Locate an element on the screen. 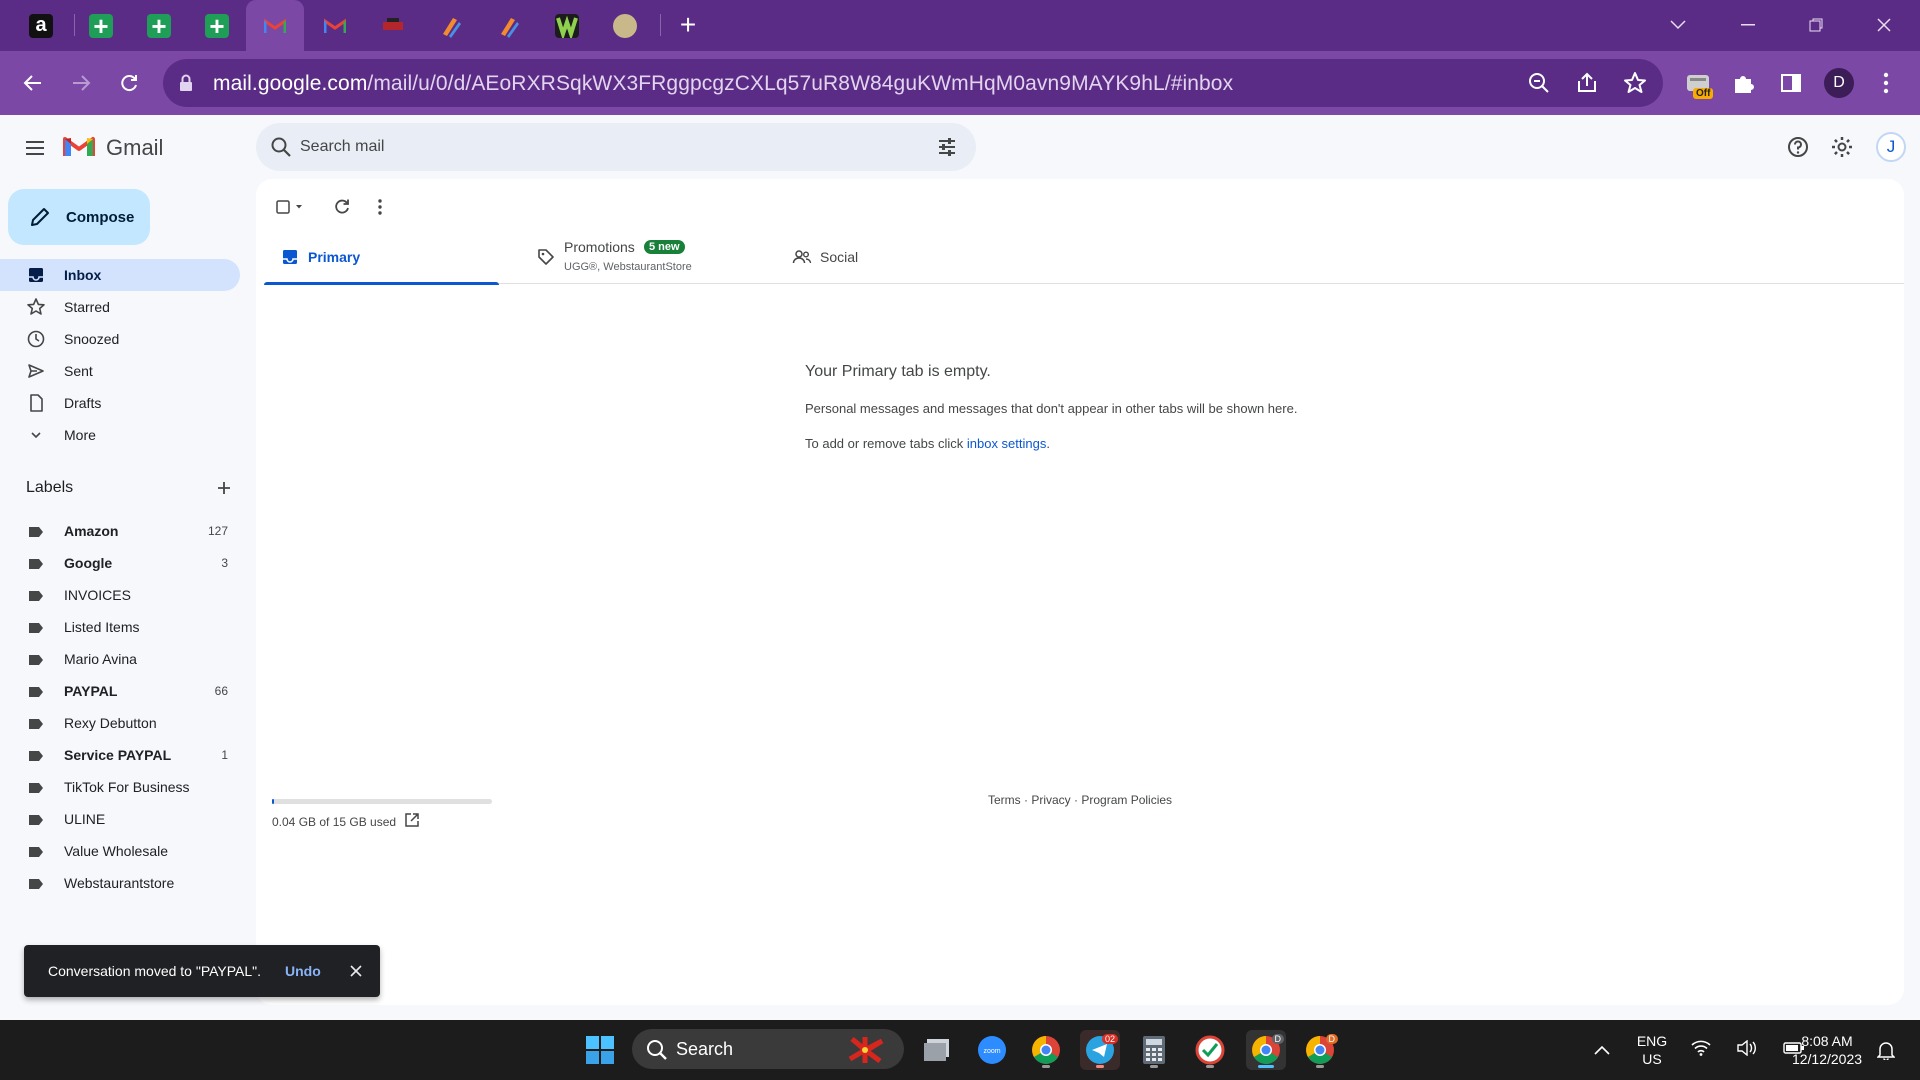 The image size is (1920, 1080). chrome-icon is located at coordinates (1046, 1050).